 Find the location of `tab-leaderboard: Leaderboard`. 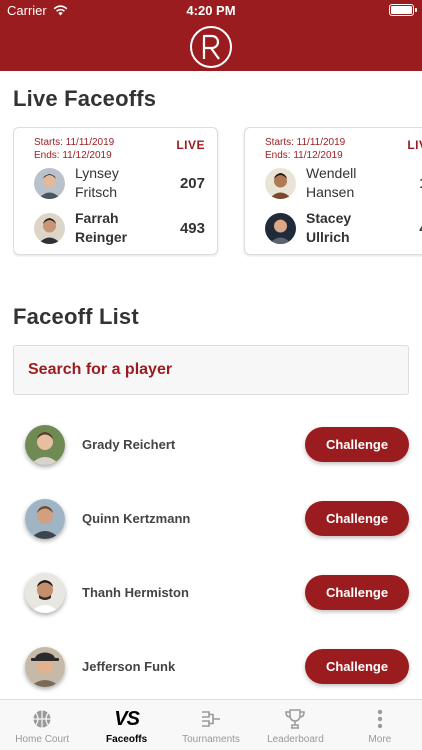

tab-leaderboard: Leaderboard is located at coordinates (295, 725).